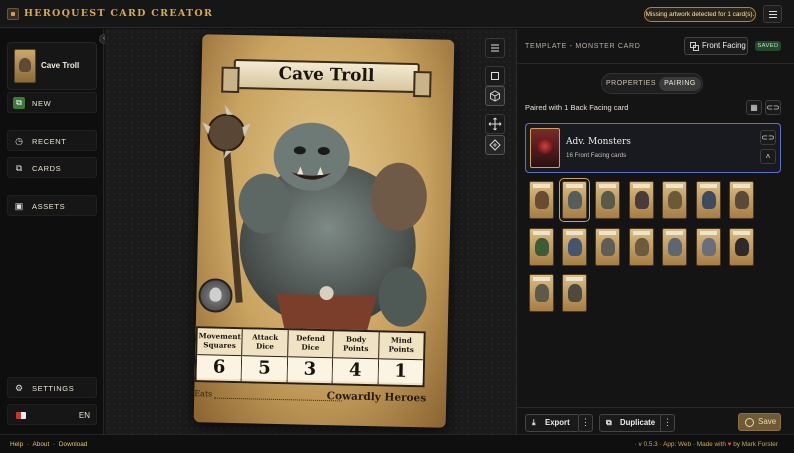 Image resolution: width=794 pixels, height=453 pixels. What do you see at coordinates (19, 168) in the screenshot?
I see `cards-icon: ⧉` at bounding box center [19, 168].